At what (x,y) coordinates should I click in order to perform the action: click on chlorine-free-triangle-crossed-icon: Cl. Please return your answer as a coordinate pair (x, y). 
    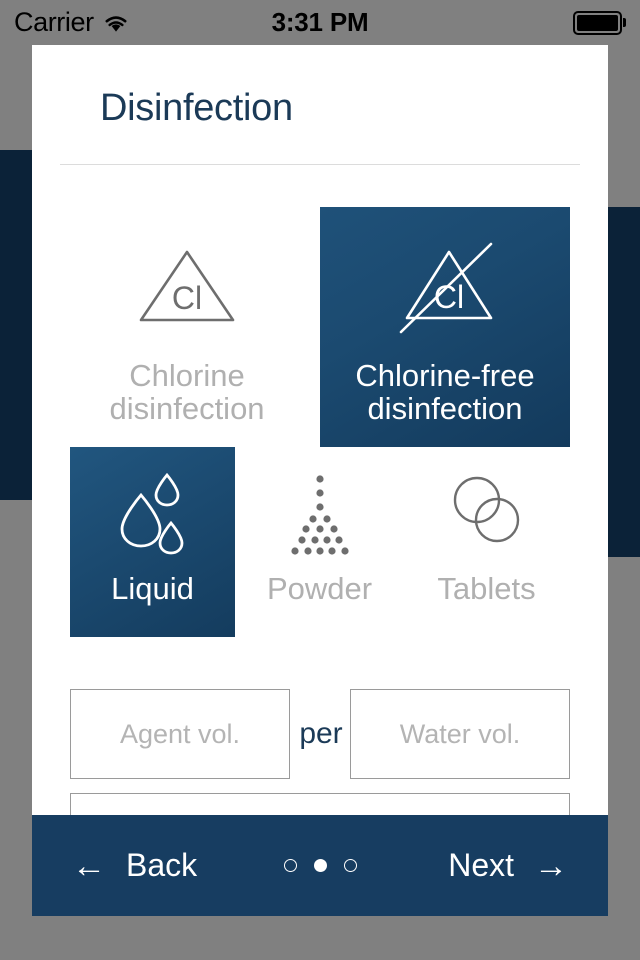
    Looking at the image, I should click on (445, 286).